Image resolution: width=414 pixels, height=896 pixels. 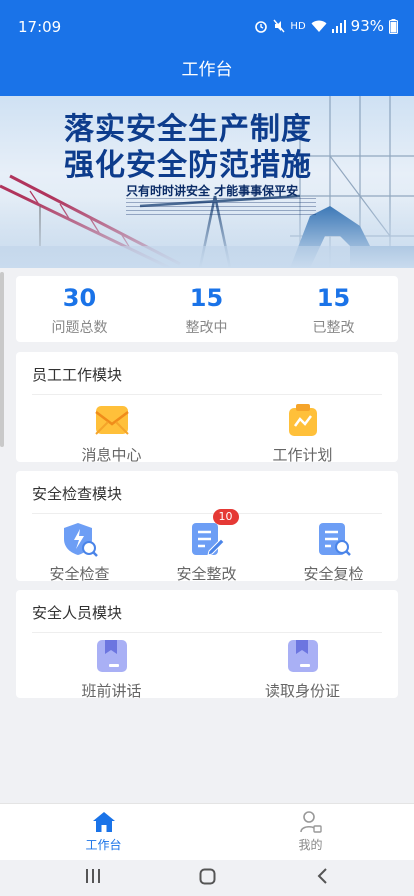 I want to click on message-center-label: 消息中心, so click(x=111, y=455).